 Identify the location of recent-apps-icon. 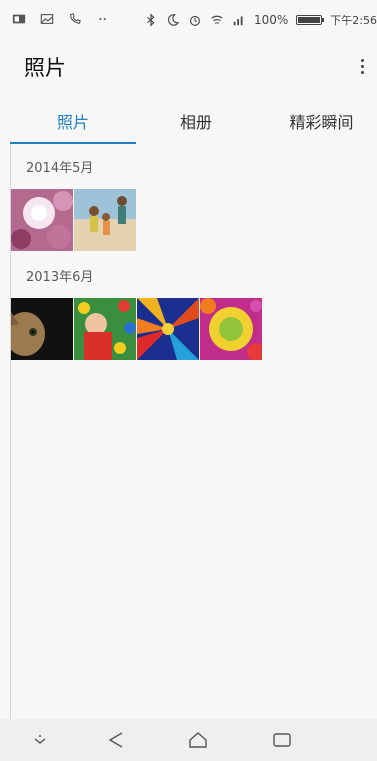
(282, 740).